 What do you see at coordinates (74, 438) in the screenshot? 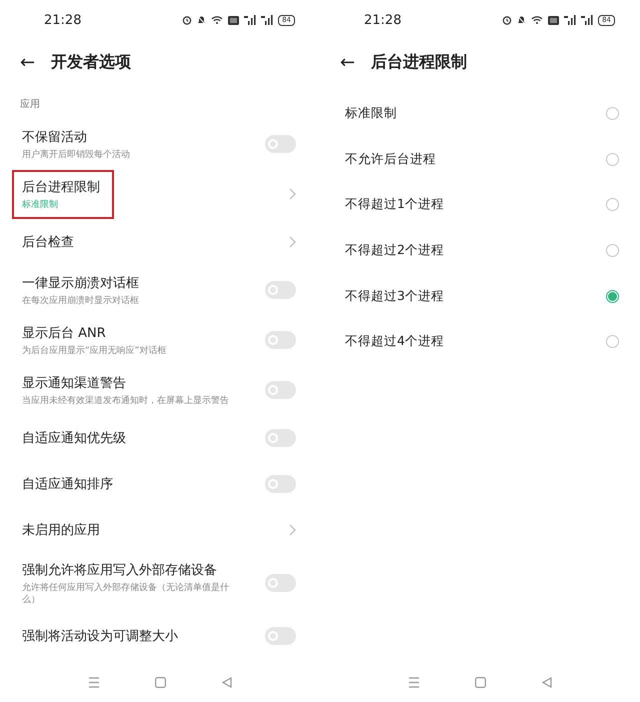
I see `setting-title: 自适应通知优先级` at bounding box center [74, 438].